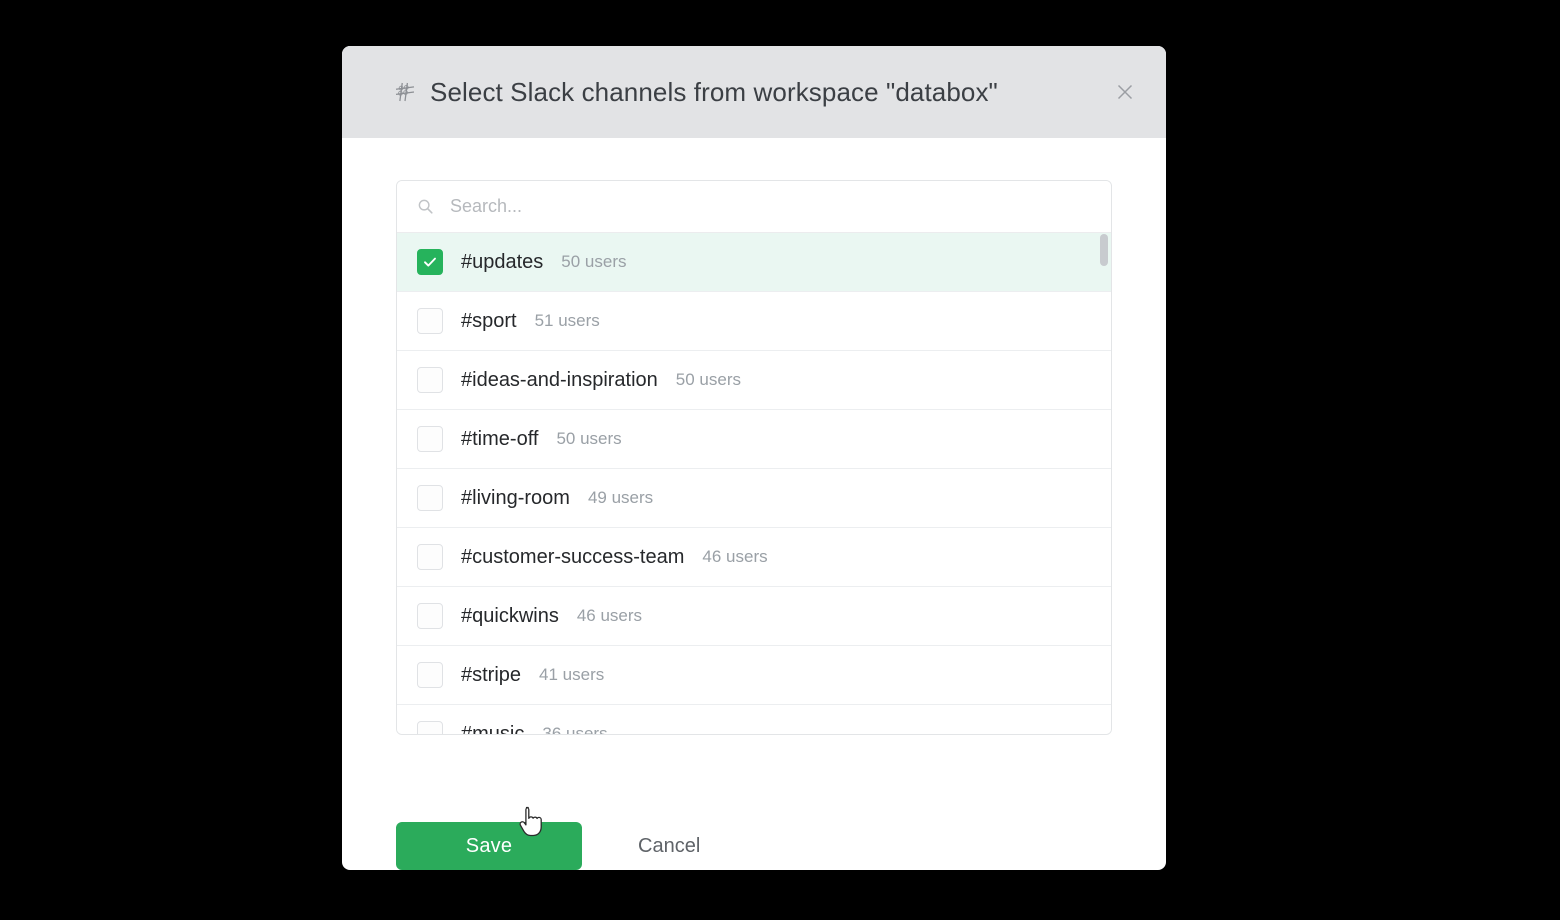 This screenshot has height=920, width=1560. What do you see at coordinates (559, 379) in the screenshot?
I see `channel-name: #ideas-and-inspiration` at bounding box center [559, 379].